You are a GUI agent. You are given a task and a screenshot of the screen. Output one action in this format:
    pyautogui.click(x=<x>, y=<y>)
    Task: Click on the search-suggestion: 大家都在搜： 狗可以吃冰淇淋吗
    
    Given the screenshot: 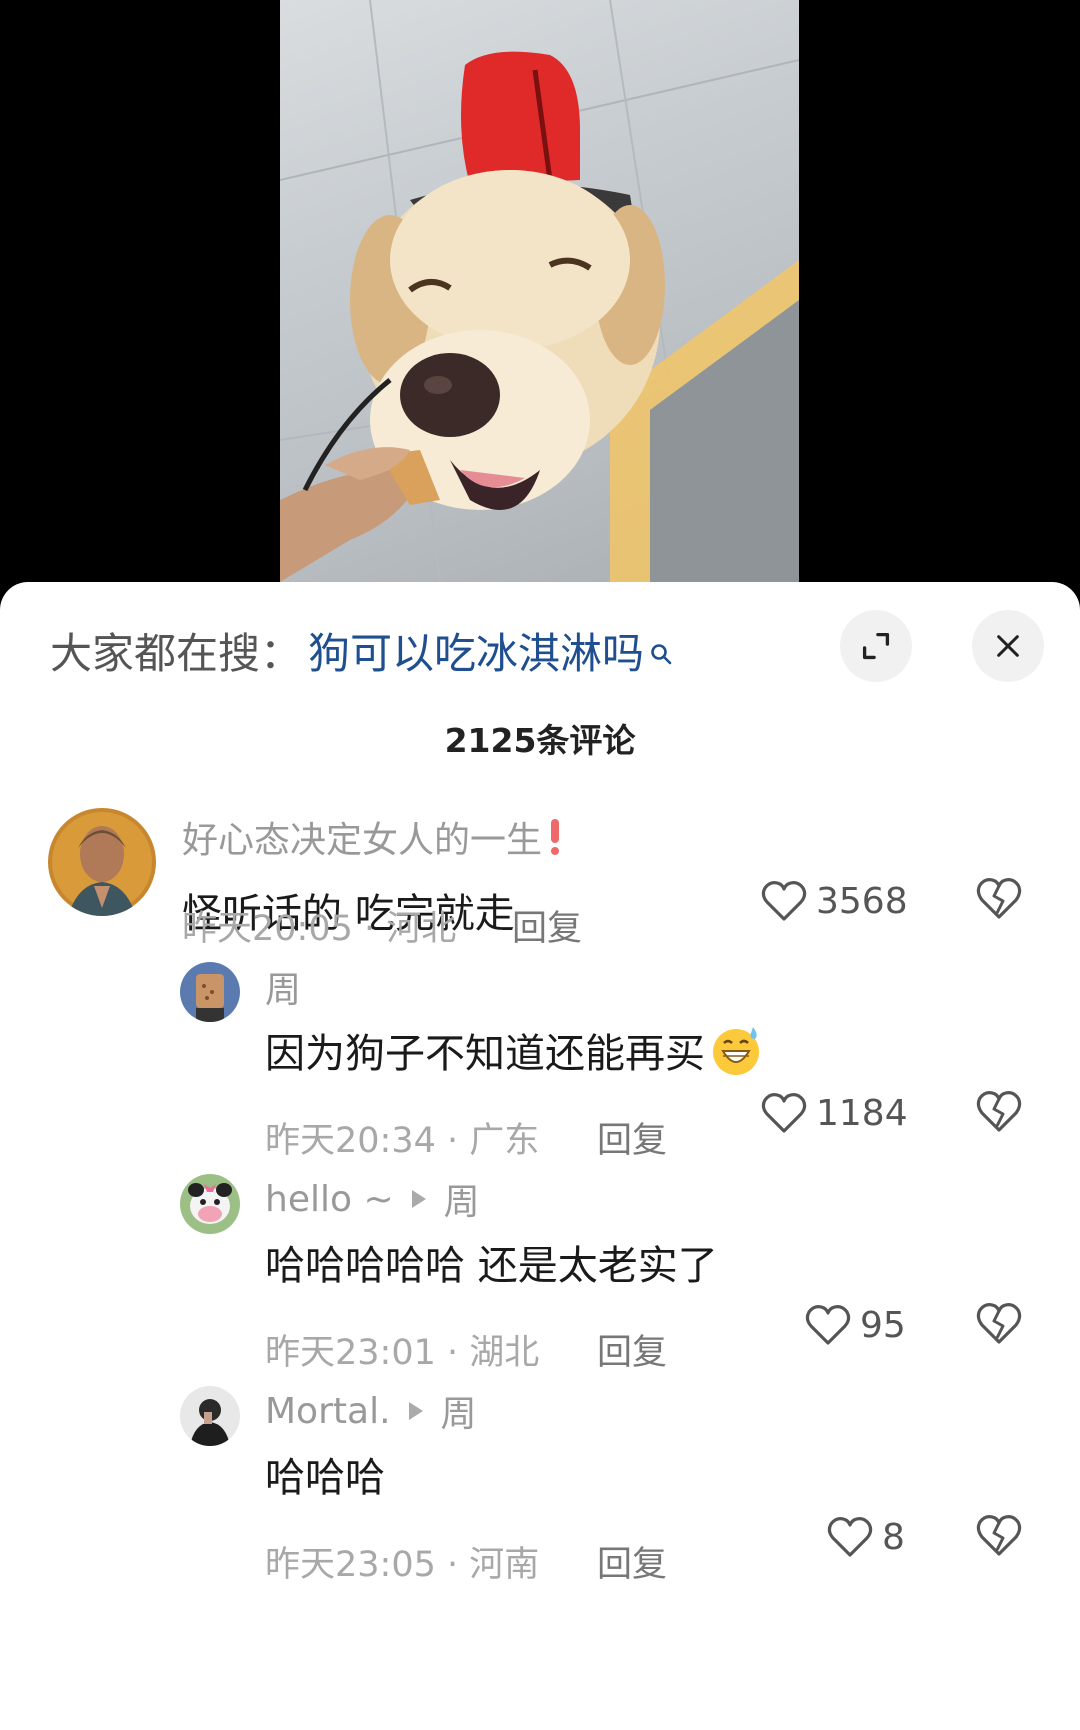 What is the action you would take?
    pyautogui.click(x=361, y=650)
    